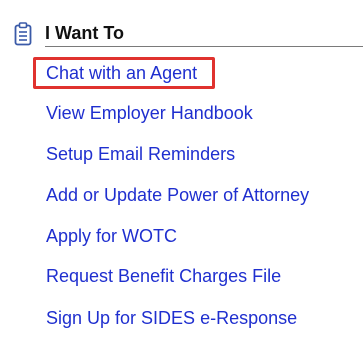 The height and width of the screenshot is (362, 363). What do you see at coordinates (149, 113) in the screenshot?
I see `link-view-employer-handbook: View Employer Handbook` at bounding box center [149, 113].